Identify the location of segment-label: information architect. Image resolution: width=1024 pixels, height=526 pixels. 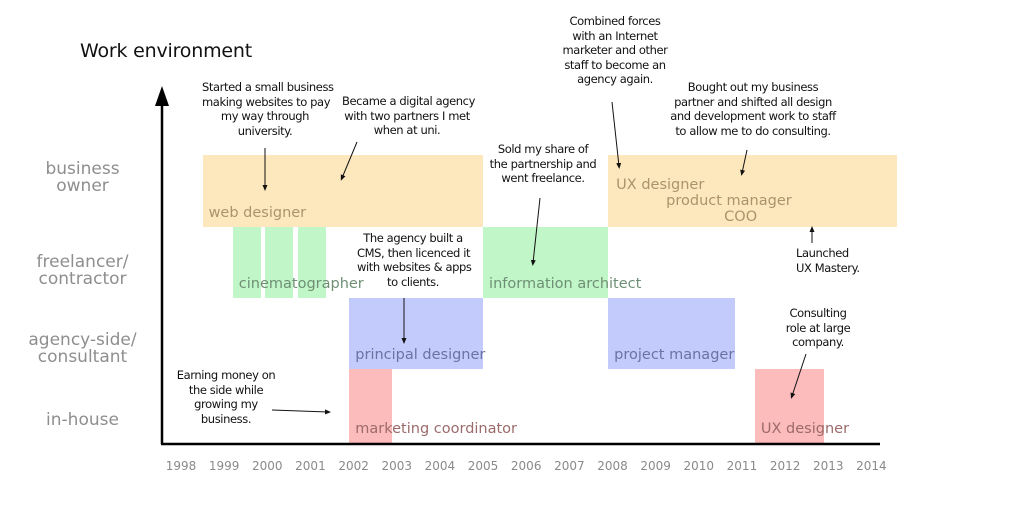
(565, 284).